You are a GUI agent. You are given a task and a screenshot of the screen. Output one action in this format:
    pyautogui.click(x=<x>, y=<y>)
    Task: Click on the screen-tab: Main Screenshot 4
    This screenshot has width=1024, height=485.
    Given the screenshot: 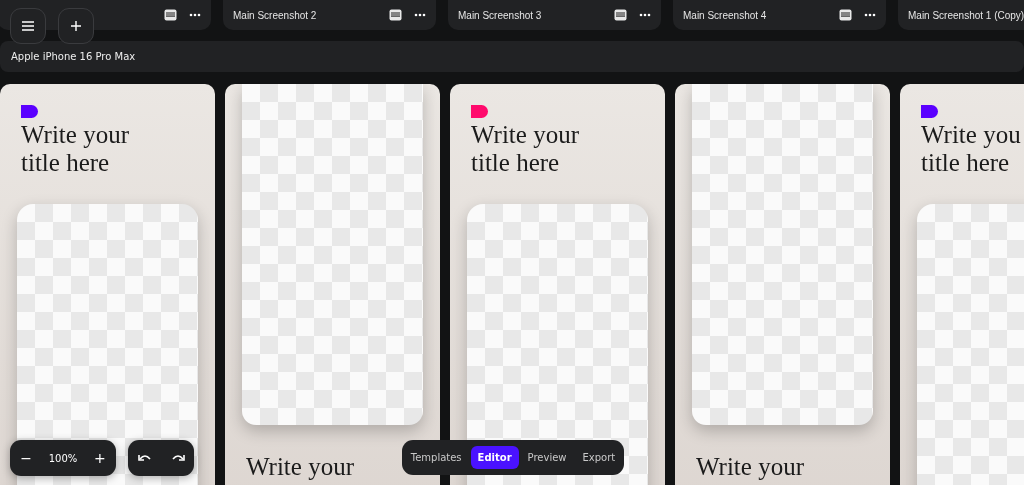 What is the action you would take?
    pyautogui.click(x=779, y=15)
    